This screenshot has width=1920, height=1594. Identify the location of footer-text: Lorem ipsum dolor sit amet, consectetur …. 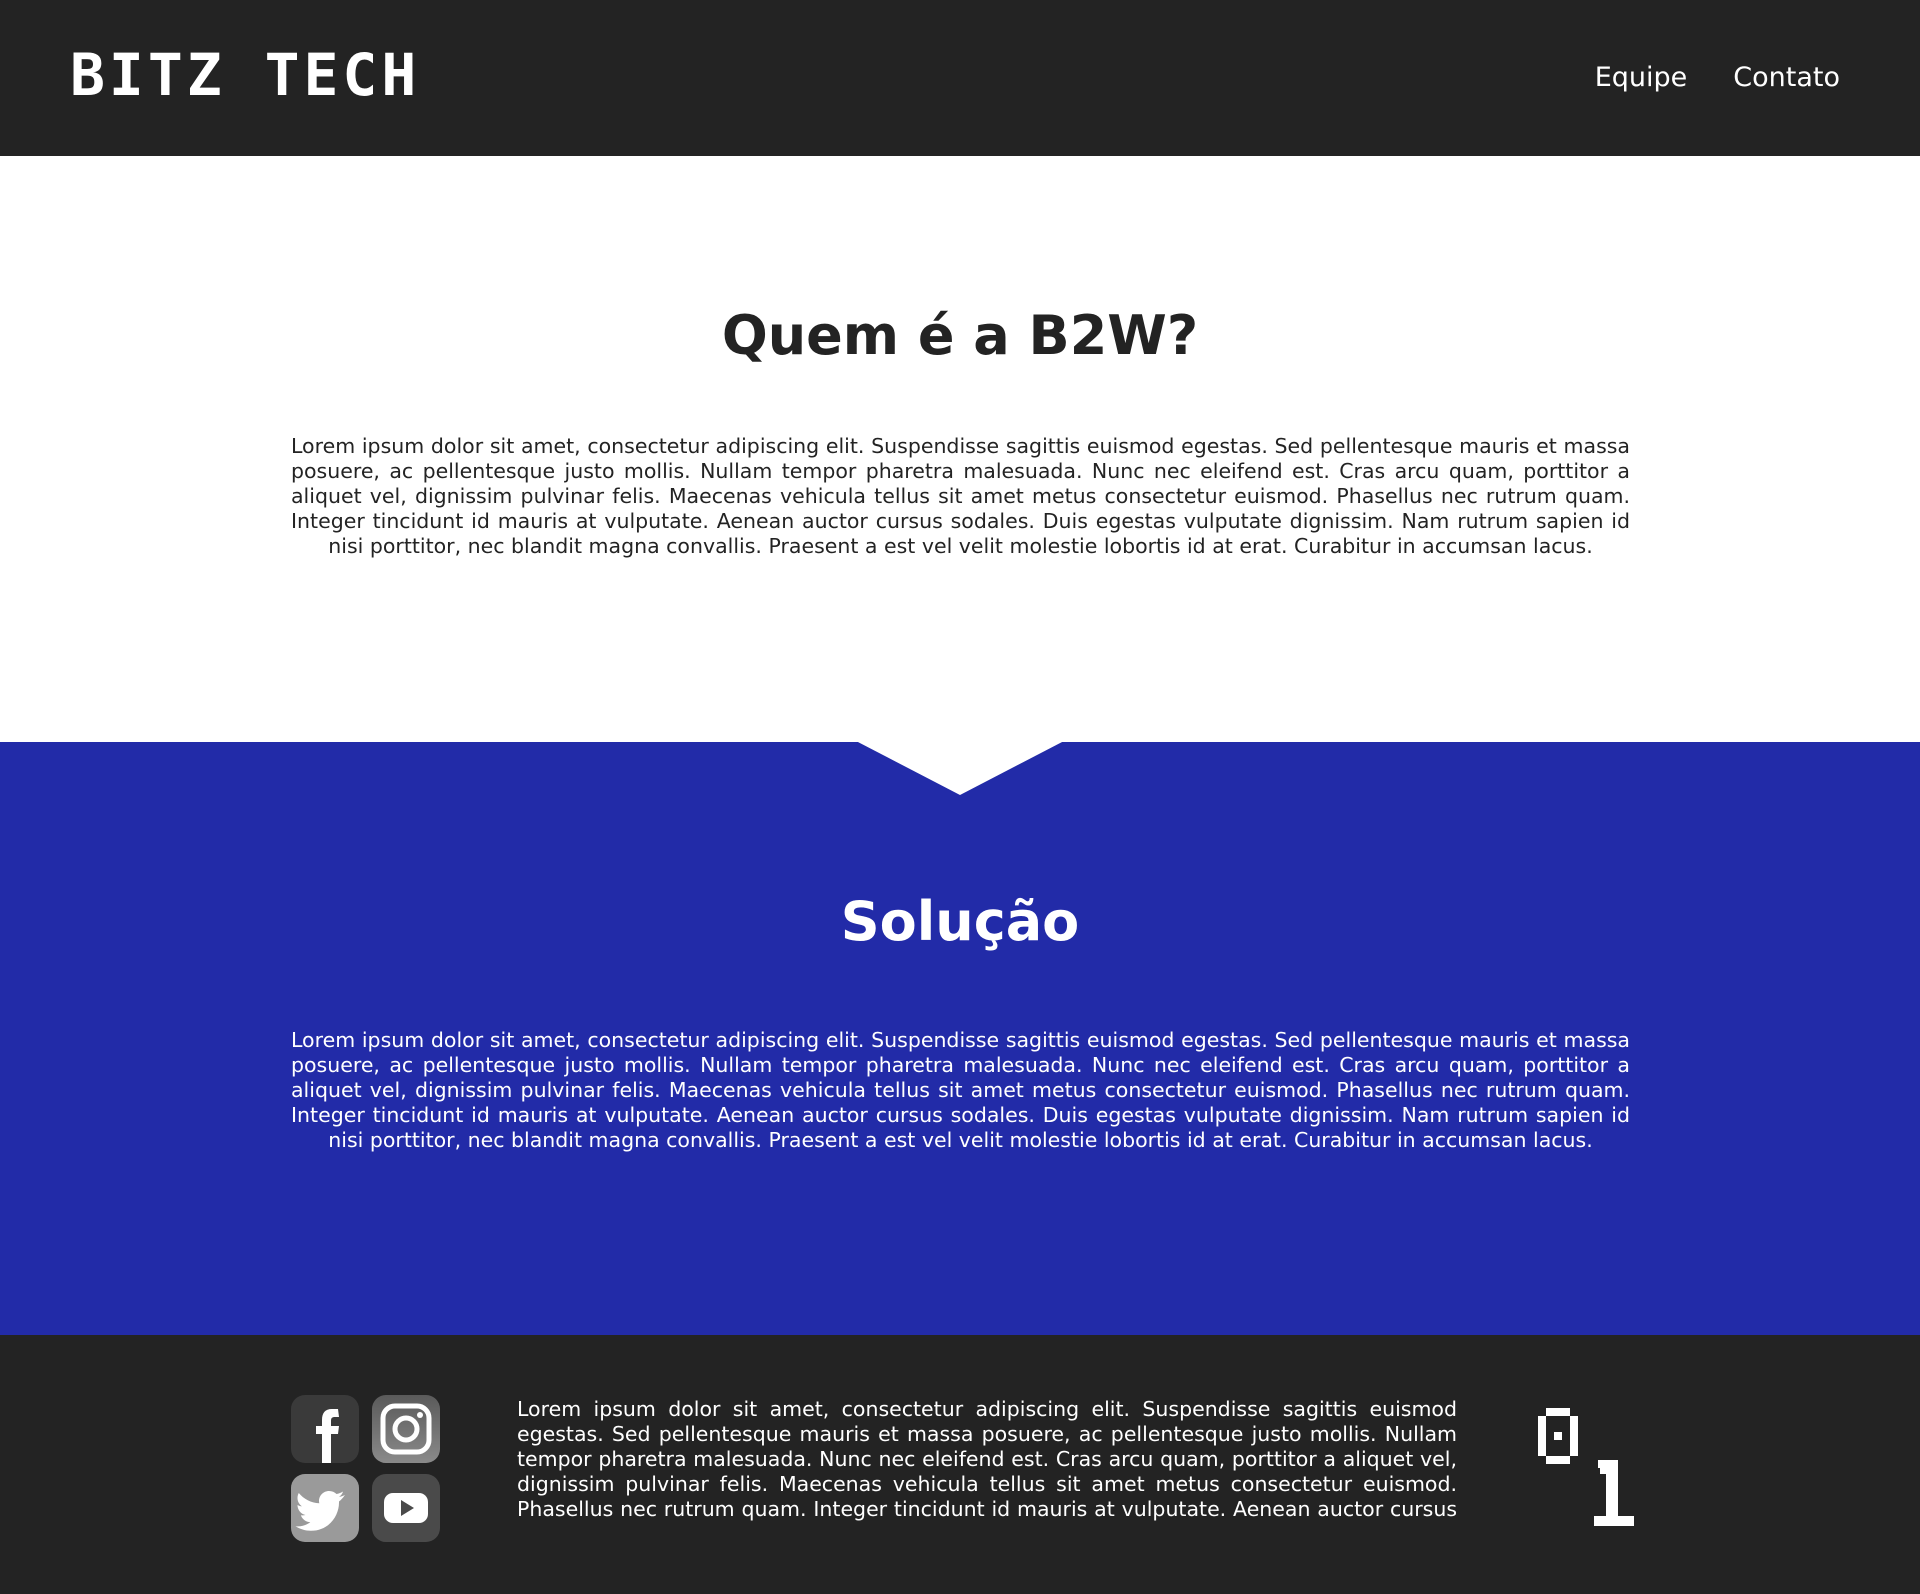
(987, 1459).